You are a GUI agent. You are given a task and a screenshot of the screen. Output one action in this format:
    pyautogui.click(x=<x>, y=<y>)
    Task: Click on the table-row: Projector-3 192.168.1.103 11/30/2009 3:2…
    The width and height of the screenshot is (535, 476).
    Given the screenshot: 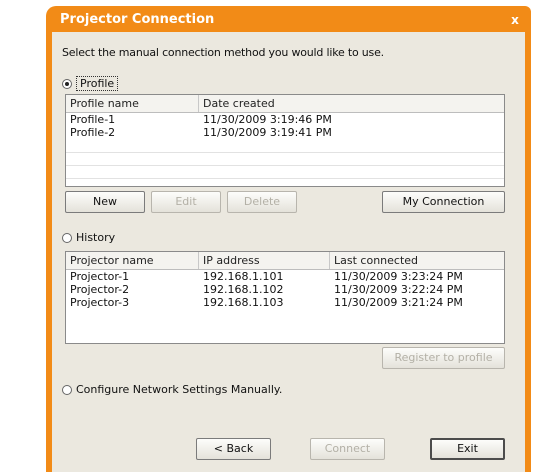 What is the action you would take?
    pyautogui.click(x=285, y=302)
    